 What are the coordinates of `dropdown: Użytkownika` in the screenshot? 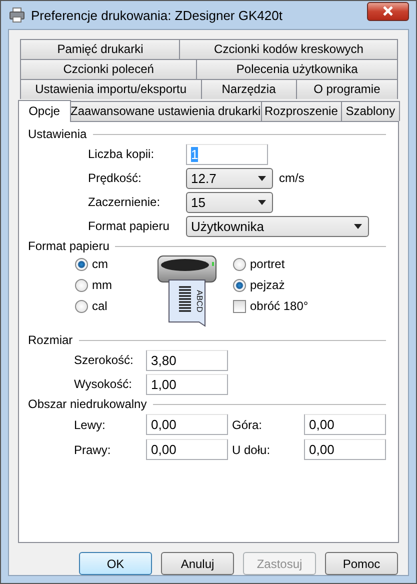 It's located at (277, 226).